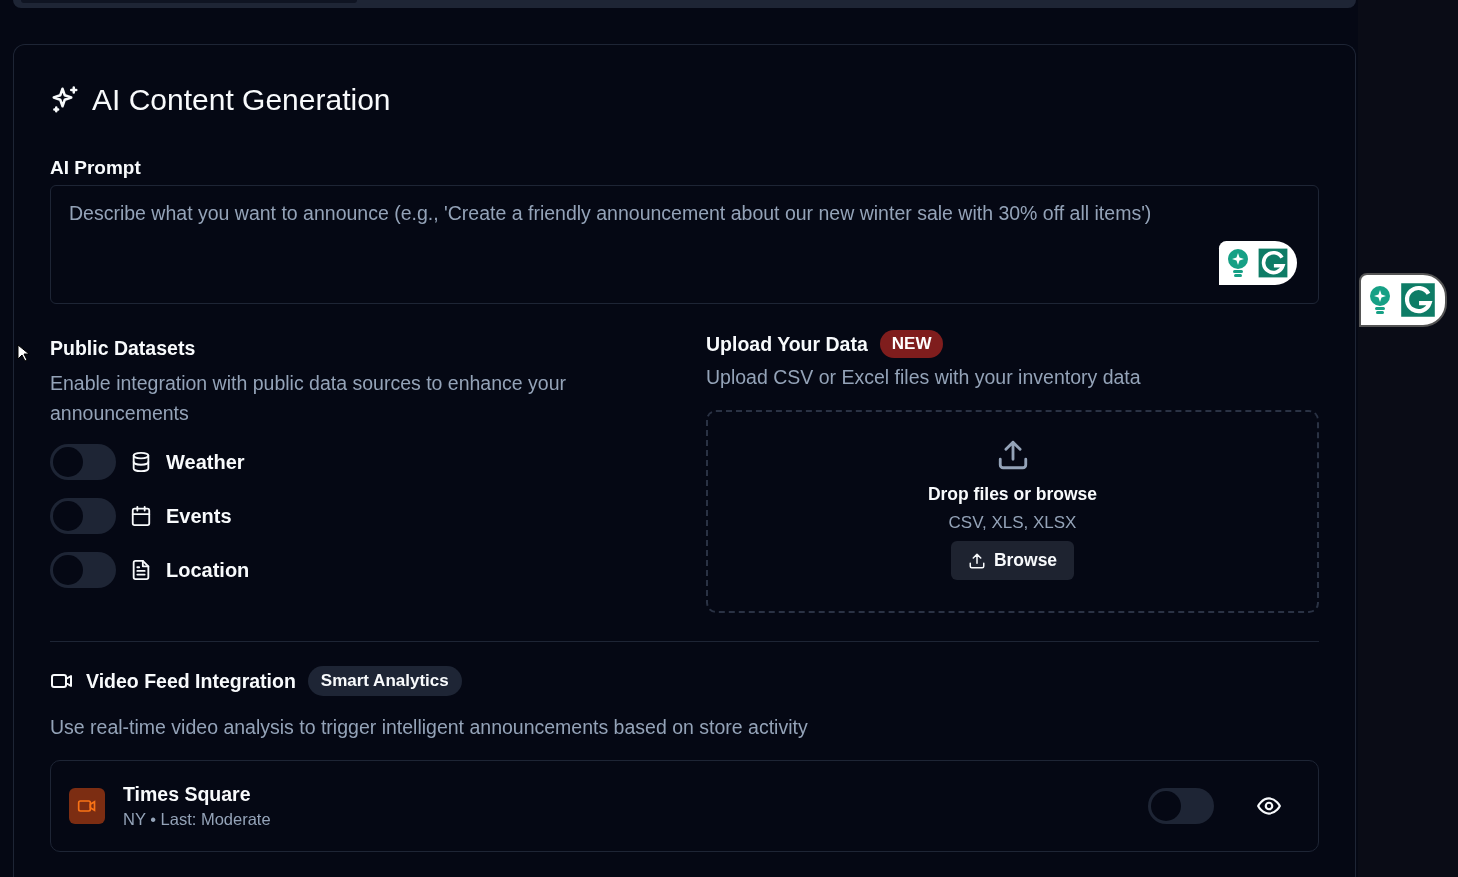 The image size is (1458, 877). I want to click on video-description: Use real-time video analysis to trigger intelligent announcements based on store activity, so click(429, 727).